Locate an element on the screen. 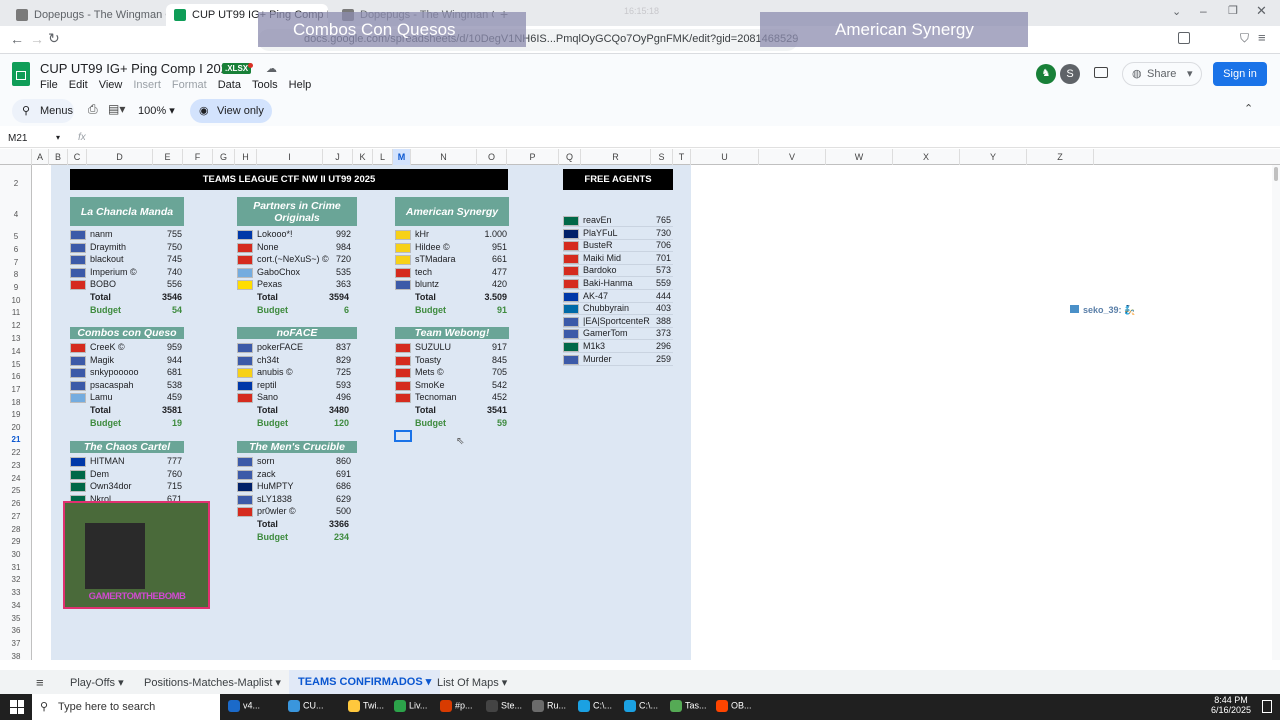  menu-insert: Insert is located at coordinates (147, 85).